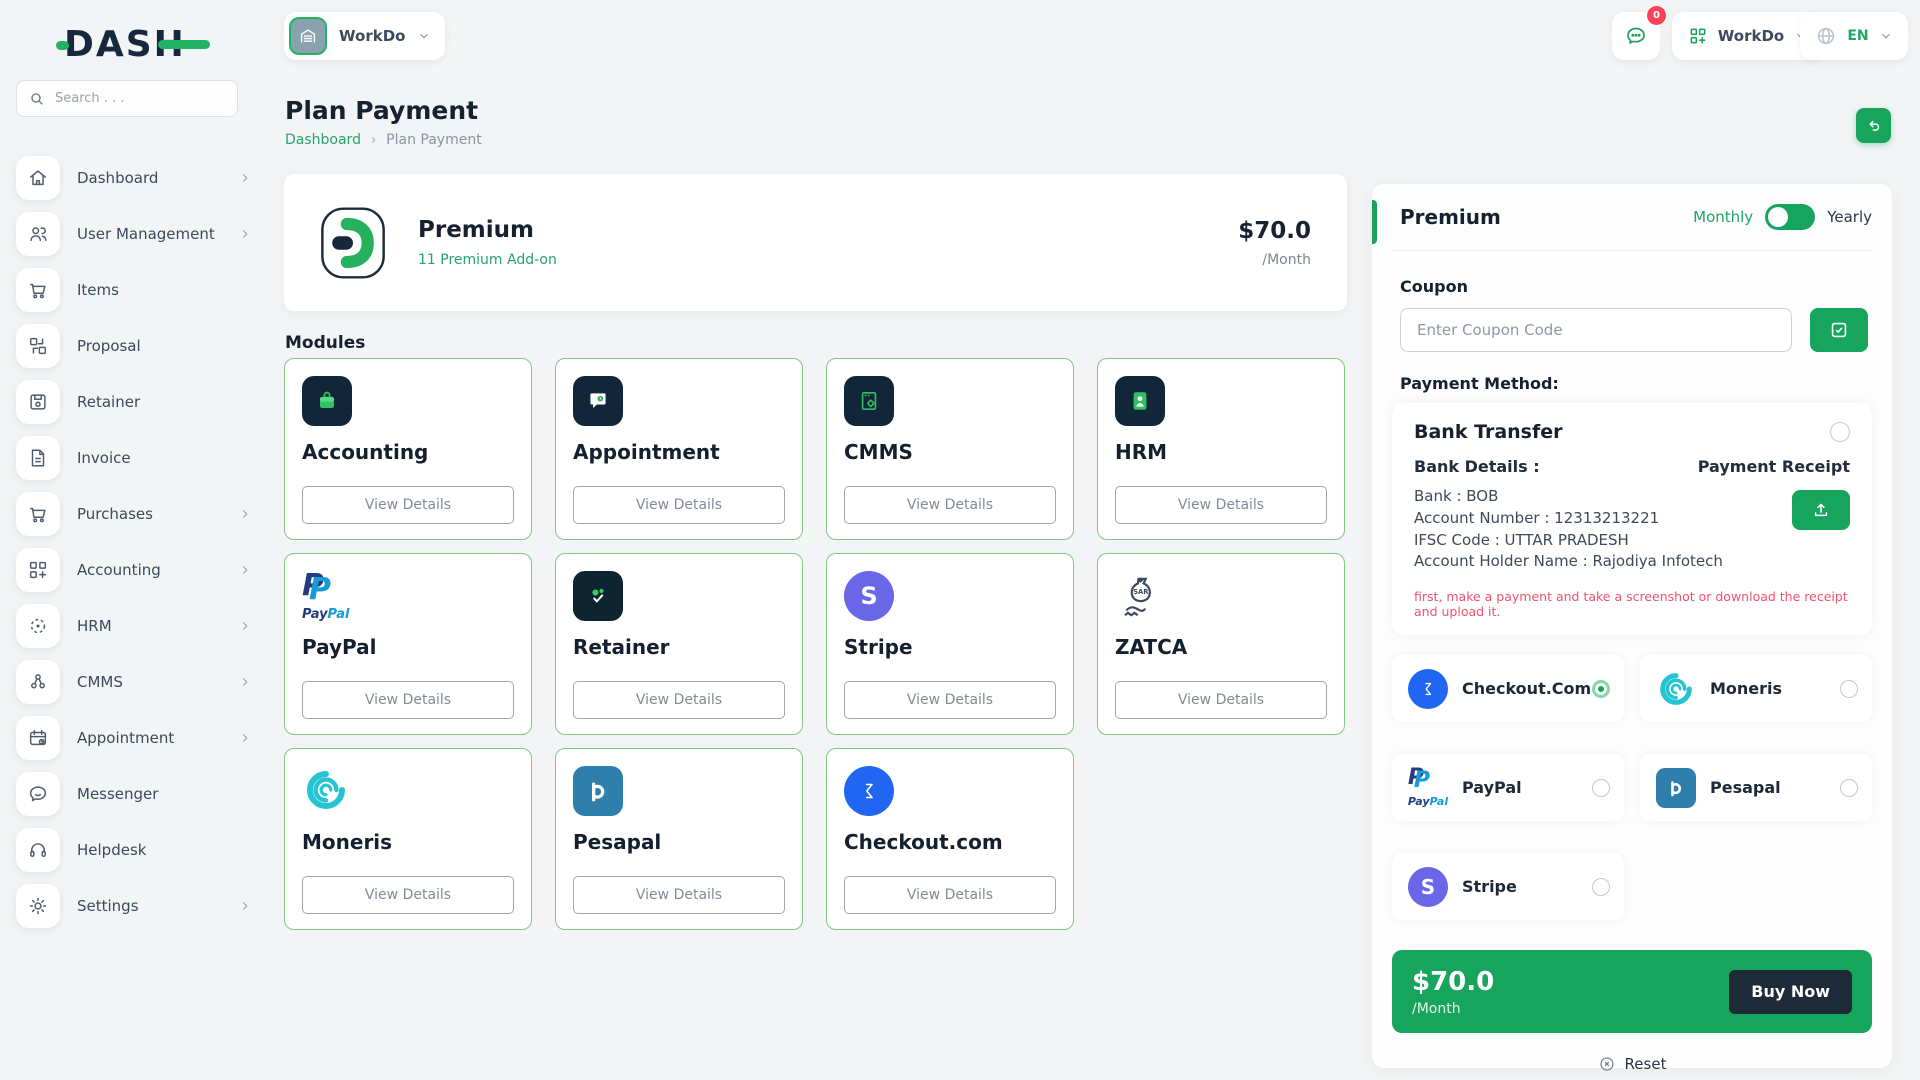 The image size is (1920, 1080). What do you see at coordinates (1745, 787) in the screenshot?
I see `gateway-name: Pesapal` at bounding box center [1745, 787].